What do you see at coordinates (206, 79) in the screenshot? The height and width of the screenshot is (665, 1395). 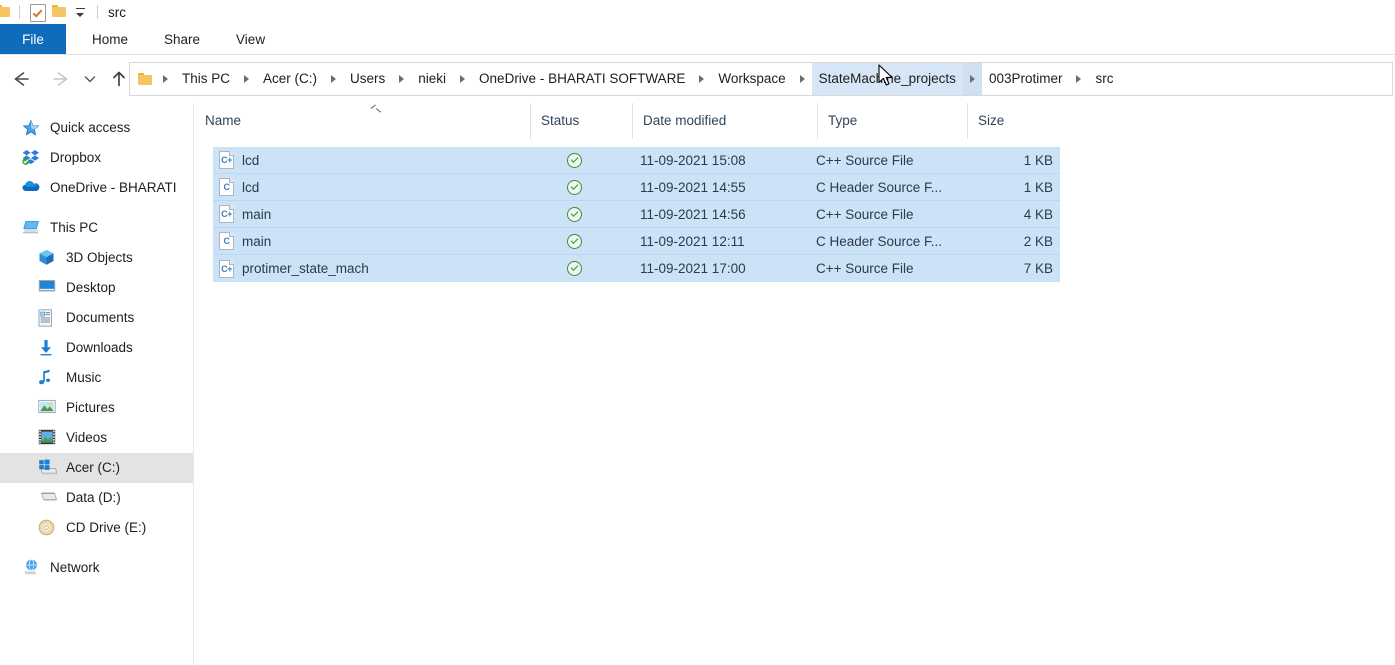 I see `breadcrumb-item-this-pc: This PC` at bounding box center [206, 79].